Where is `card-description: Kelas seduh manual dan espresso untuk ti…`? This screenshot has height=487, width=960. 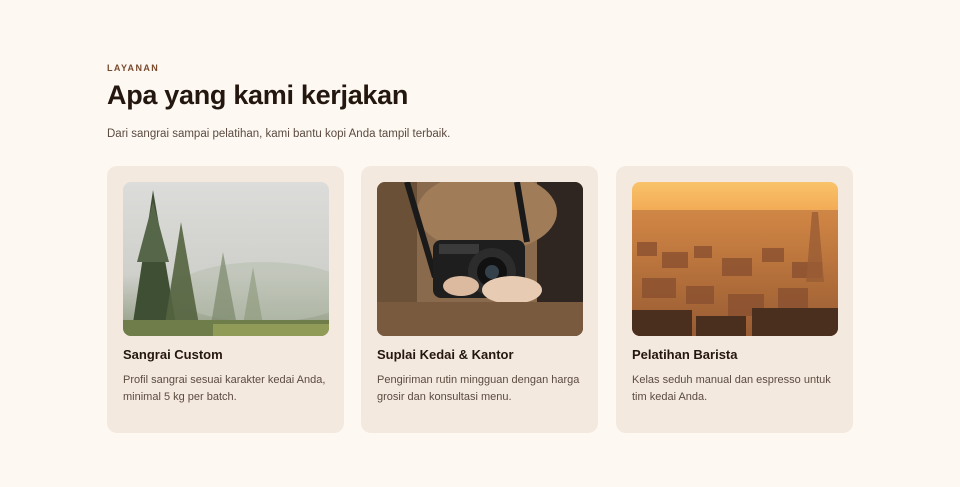
card-description: Kelas seduh manual dan espresso untuk ti… is located at coordinates (731, 388).